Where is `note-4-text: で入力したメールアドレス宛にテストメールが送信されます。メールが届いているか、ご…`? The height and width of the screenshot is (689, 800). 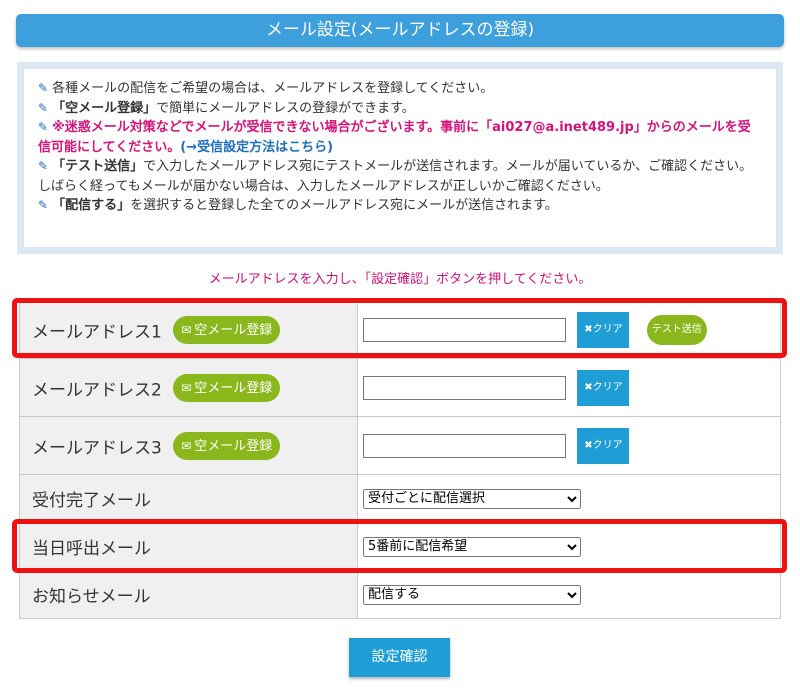 note-4-text: で入力したメールアドレス宛にテストメールが送信されます。メールが届いているか、ご… is located at coordinates (395, 176).